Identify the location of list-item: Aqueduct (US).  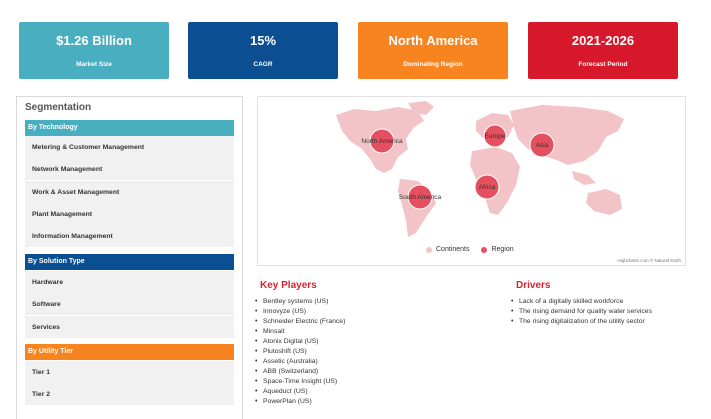
(300, 392).